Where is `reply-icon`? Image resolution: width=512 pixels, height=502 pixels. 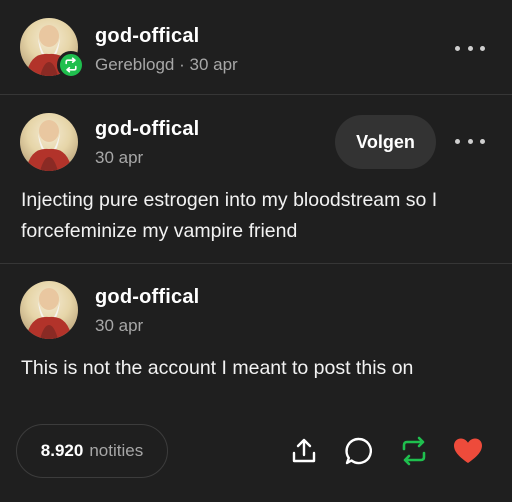
reply-icon is located at coordinates (358, 451).